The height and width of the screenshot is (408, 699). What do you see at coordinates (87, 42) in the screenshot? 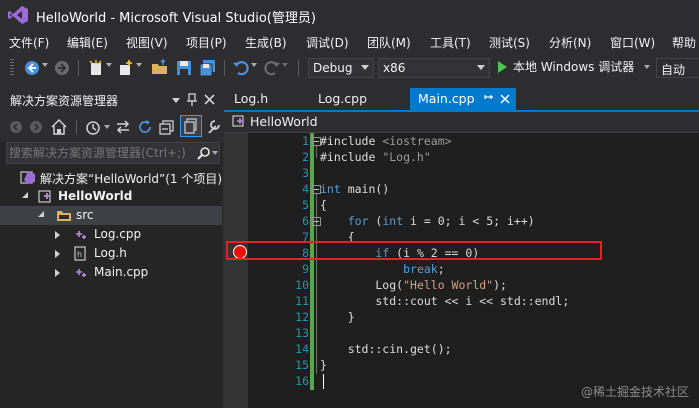
I see `menu-edit: 编辑(E)` at bounding box center [87, 42].